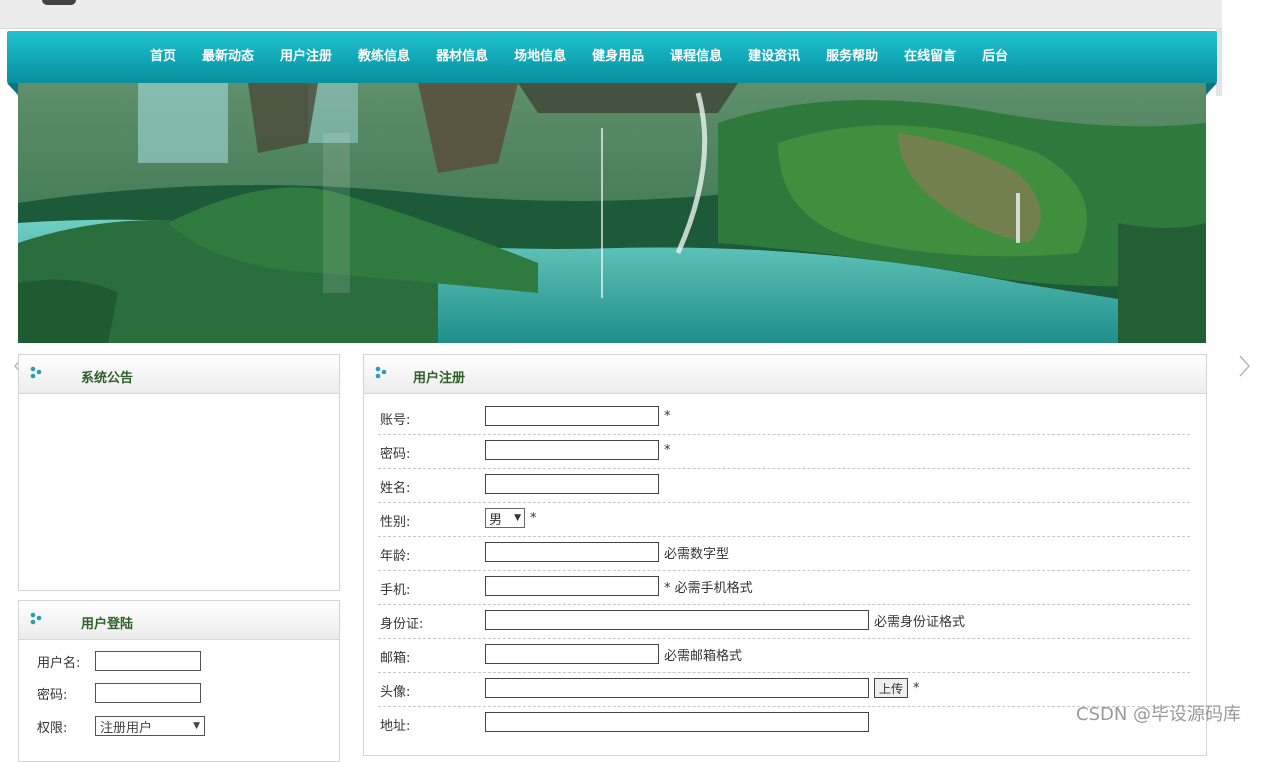  Describe the element at coordinates (402, 624) in the screenshot. I see `idcard-label: 身份证:` at that location.